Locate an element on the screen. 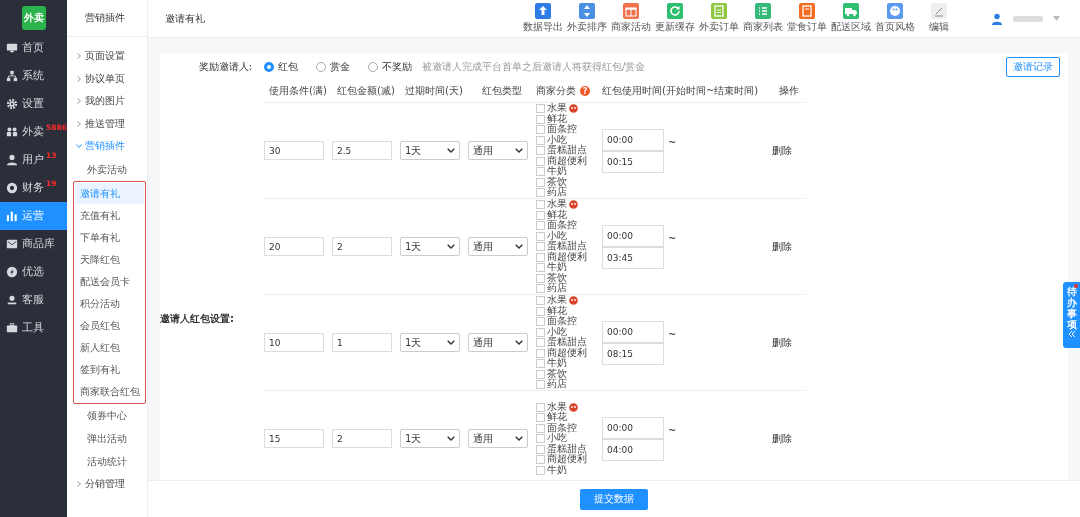  submenu-item: 签到有礼 is located at coordinates (109, 369).